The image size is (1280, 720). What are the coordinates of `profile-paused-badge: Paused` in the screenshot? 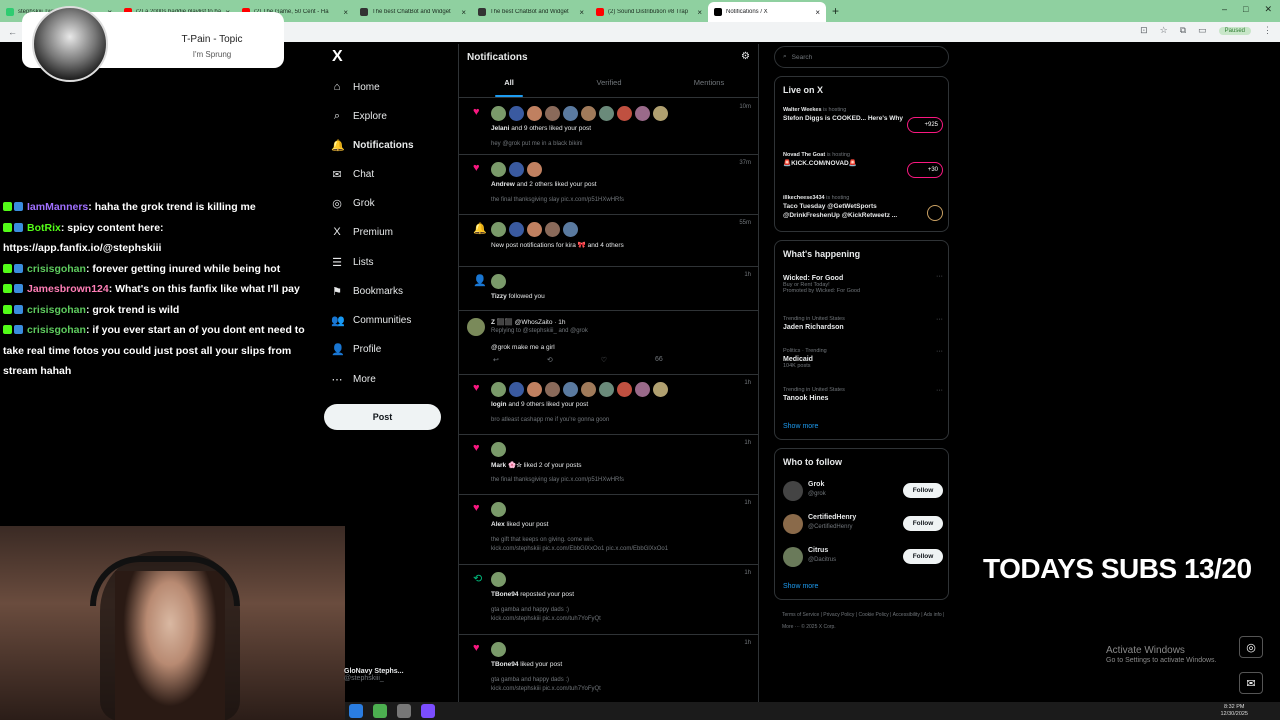 It's located at (1234, 30).